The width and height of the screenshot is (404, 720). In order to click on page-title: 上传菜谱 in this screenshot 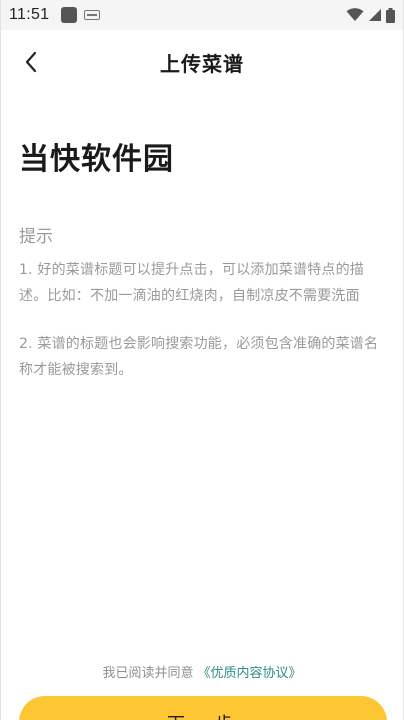, I will do `click(202, 63)`.